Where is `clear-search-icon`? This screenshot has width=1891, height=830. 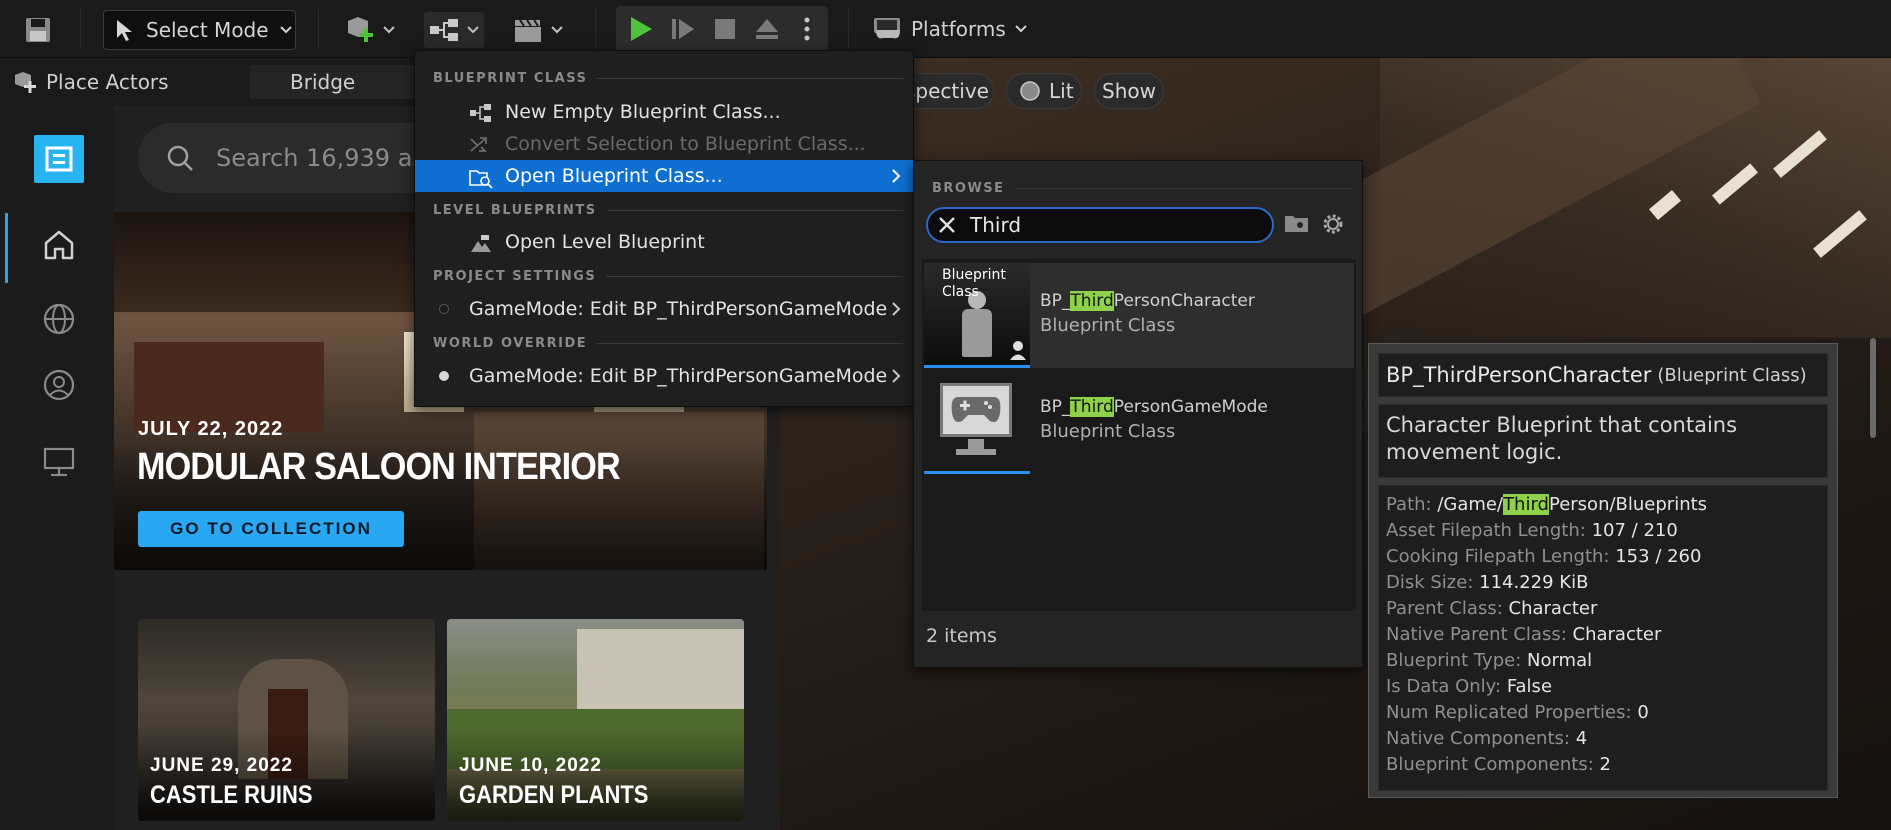
clear-search-icon is located at coordinates (947, 225).